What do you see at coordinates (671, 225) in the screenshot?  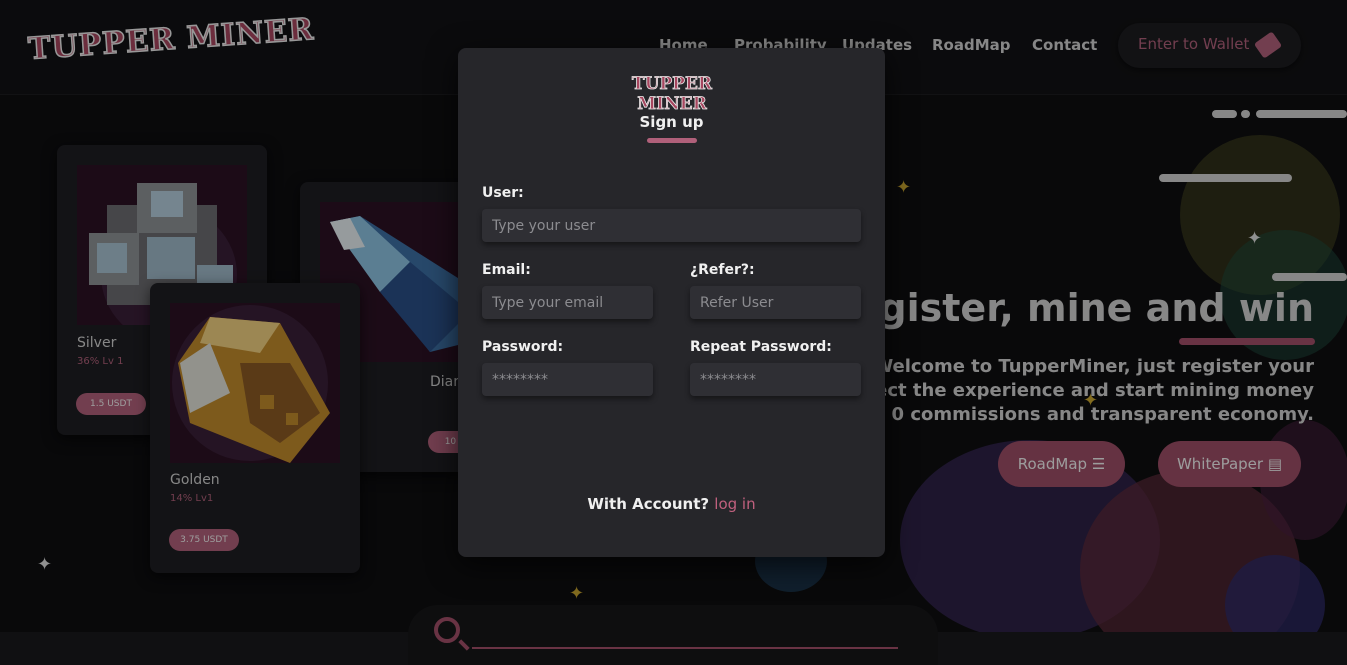 I see `user-field` at bounding box center [671, 225].